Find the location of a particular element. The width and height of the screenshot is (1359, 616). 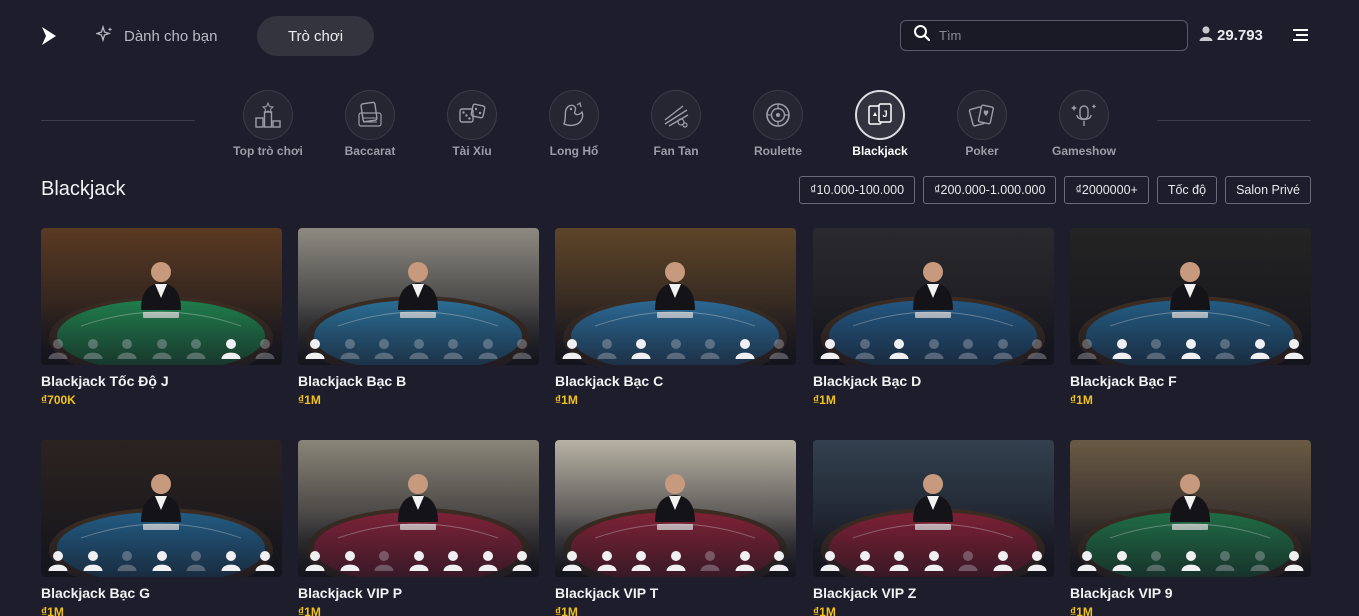

game-card: Blackjack VIP 9 ₫1M is located at coordinates (1190, 528).